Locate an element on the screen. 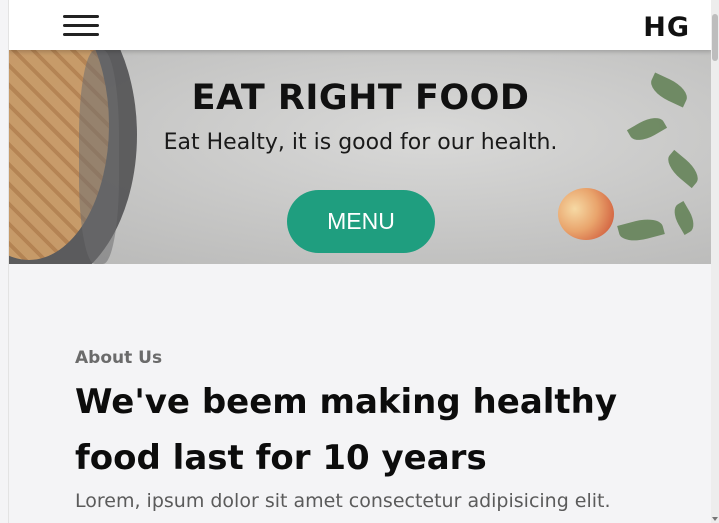  hero-title: EAT RIGHT FOOD is located at coordinates (360, 98).